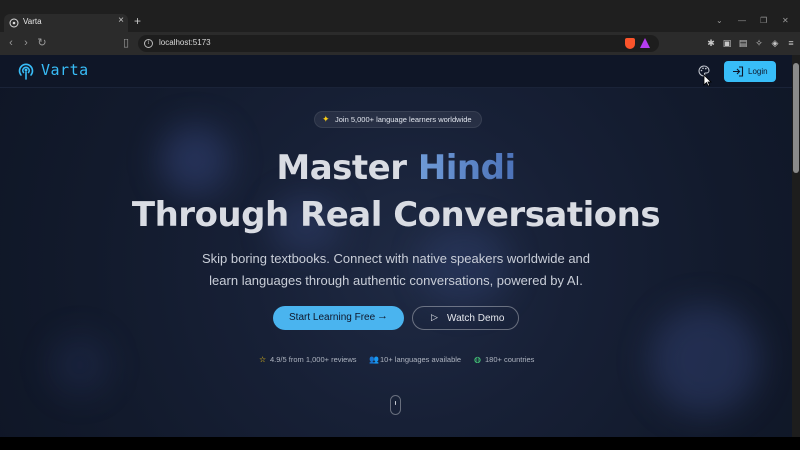 This screenshot has height=450, width=800. Describe the element at coordinates (11, 43) in the screenshot. I see `back-icon: ‹` at that location.